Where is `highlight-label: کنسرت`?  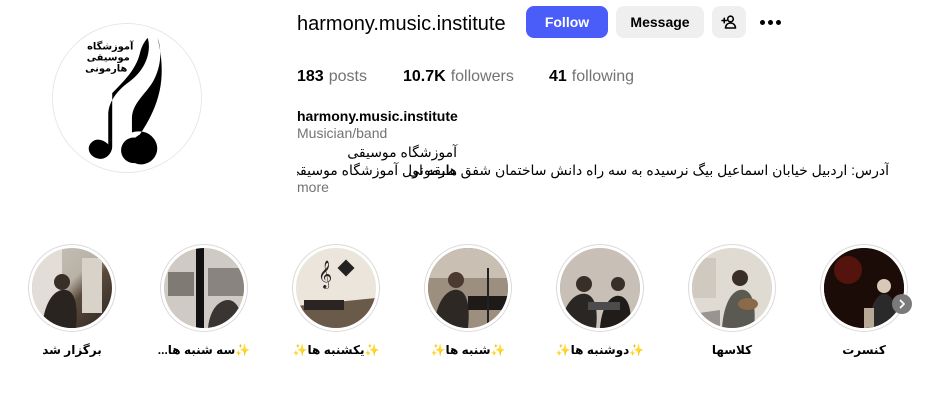 highlight-label: کنسرت is located at coordinates (864, 350).